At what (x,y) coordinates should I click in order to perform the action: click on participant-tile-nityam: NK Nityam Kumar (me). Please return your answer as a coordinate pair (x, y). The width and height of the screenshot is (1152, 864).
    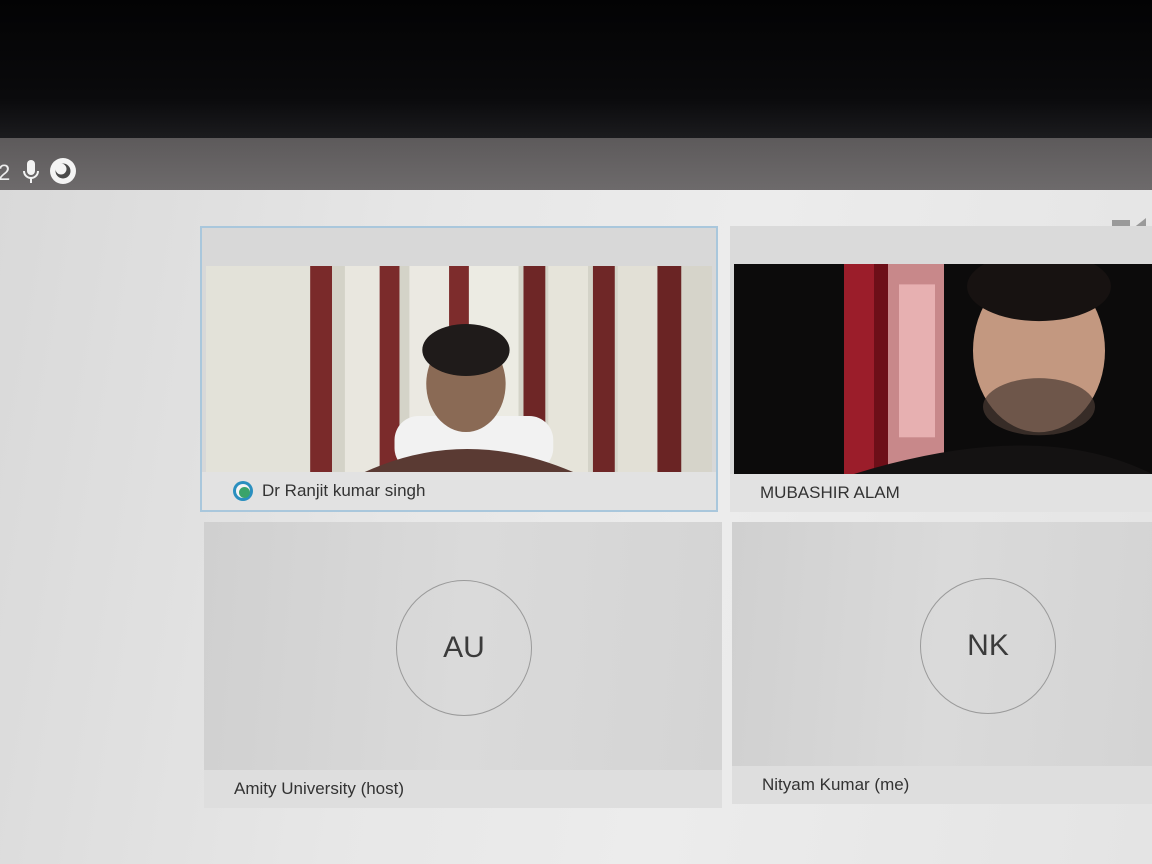
    Looking at the image, I should click on (942, 663).